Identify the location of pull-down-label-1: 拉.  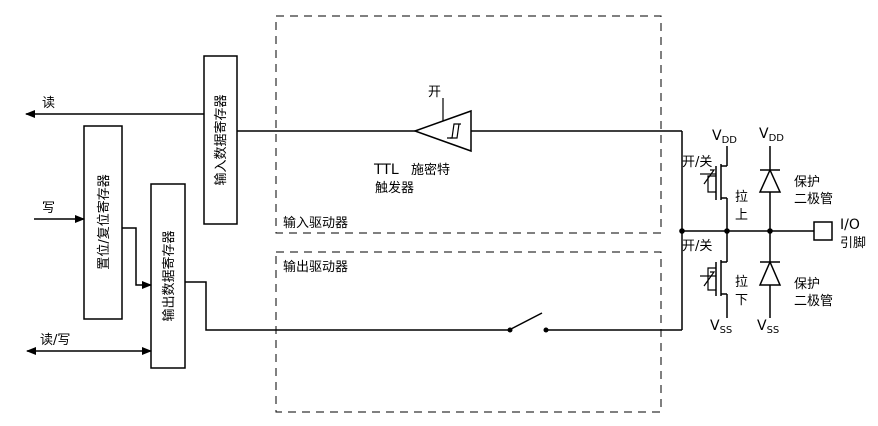
(741, 282).